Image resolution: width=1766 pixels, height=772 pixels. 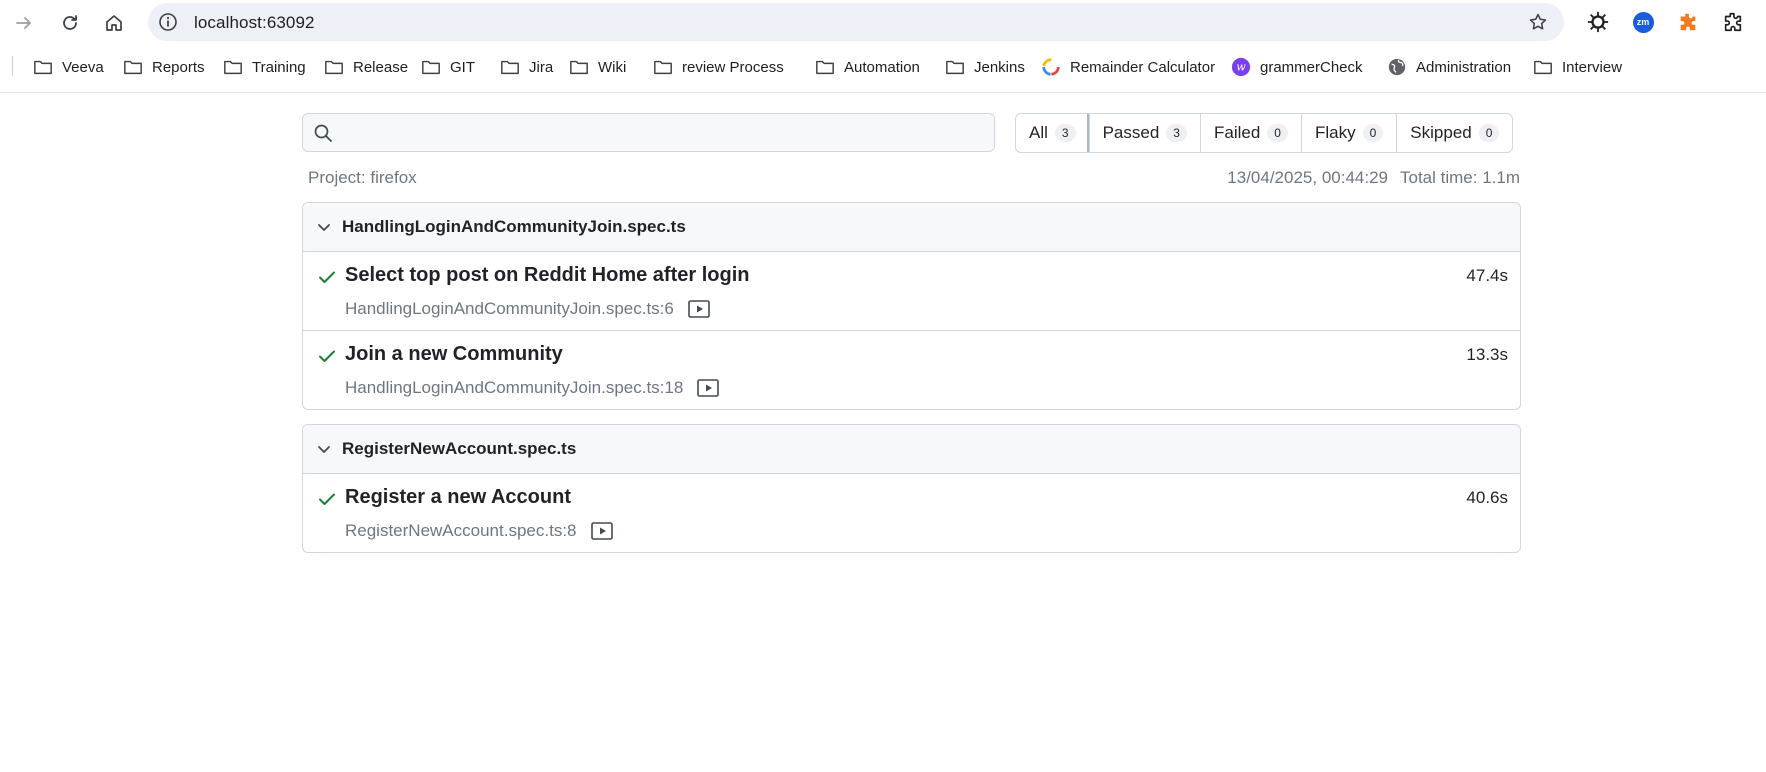 I want to click on bookmark-wiki: Wiki, so click(x=597, y=67).